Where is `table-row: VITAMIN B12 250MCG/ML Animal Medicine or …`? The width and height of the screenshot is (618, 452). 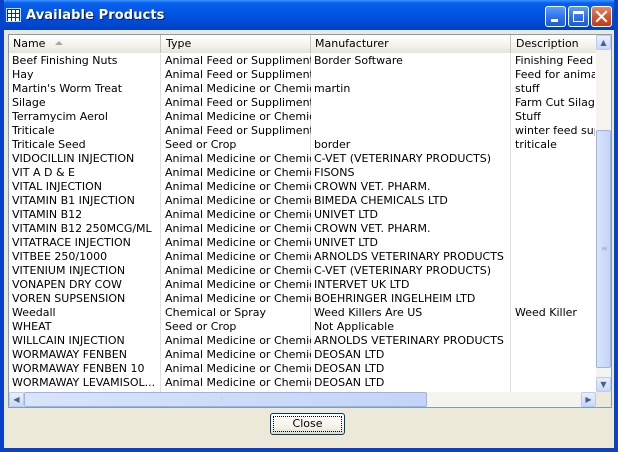
table-row: VITAMIN B12 250MCG/ML Animal Medicine or … is located at coordinates (302, 229).